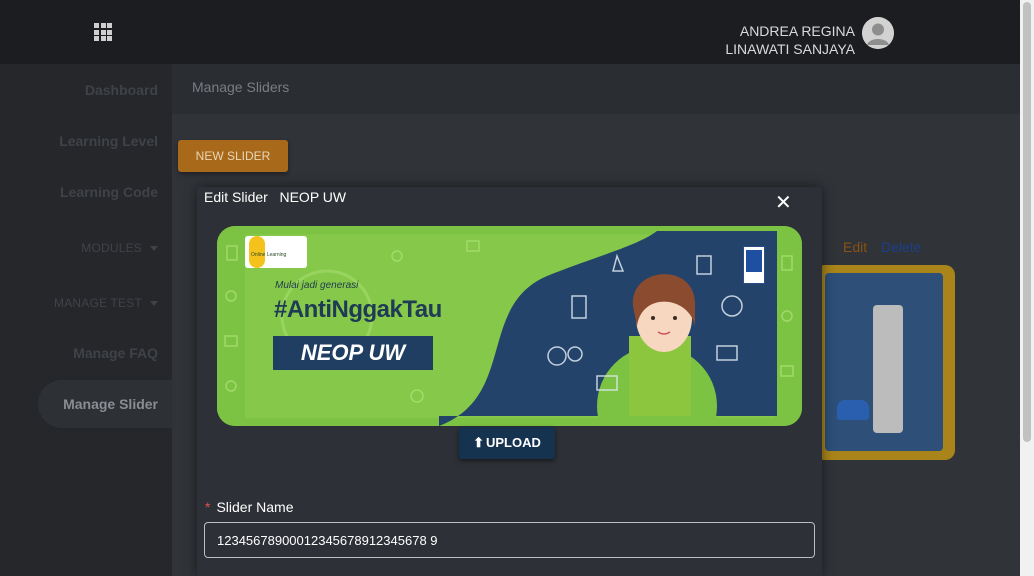 This screenshot has height=576, width=1034. What do you see at coordinates (855, 247) in the screenshot?
I see `edit-link: Edit` at bounding box center [855, 247].